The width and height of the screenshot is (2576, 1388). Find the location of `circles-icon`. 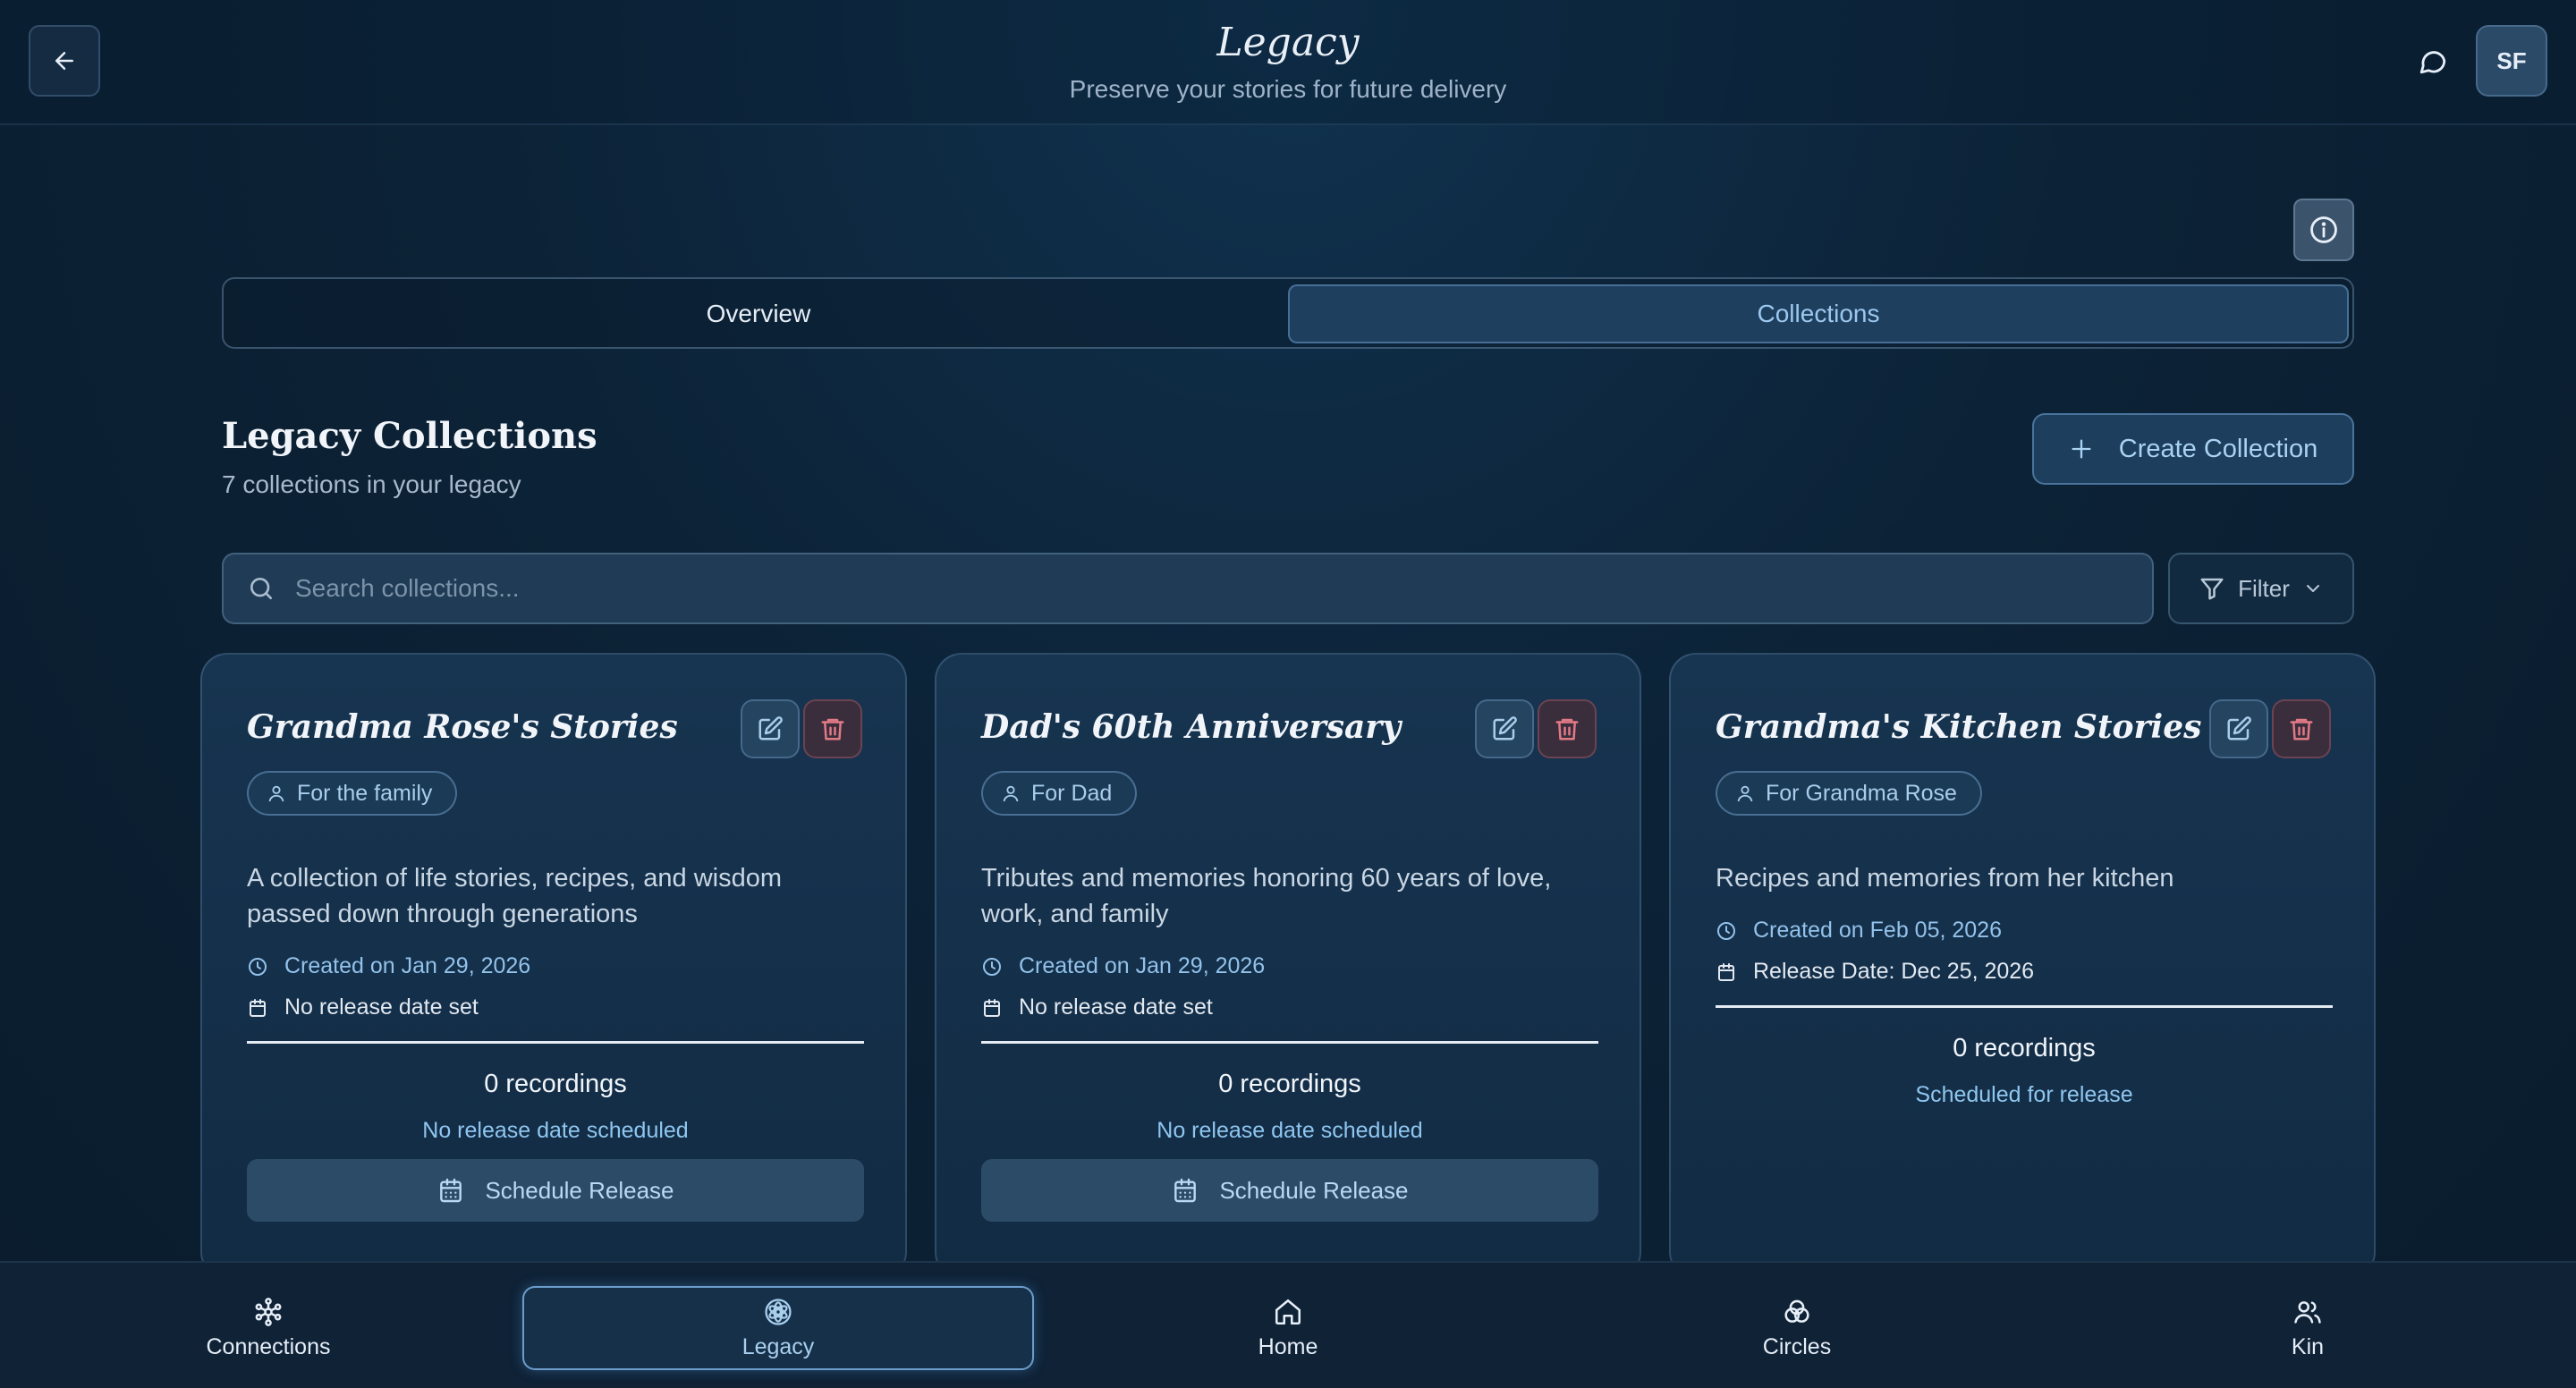

circles-icon is located at coordinates (1796, 1311).